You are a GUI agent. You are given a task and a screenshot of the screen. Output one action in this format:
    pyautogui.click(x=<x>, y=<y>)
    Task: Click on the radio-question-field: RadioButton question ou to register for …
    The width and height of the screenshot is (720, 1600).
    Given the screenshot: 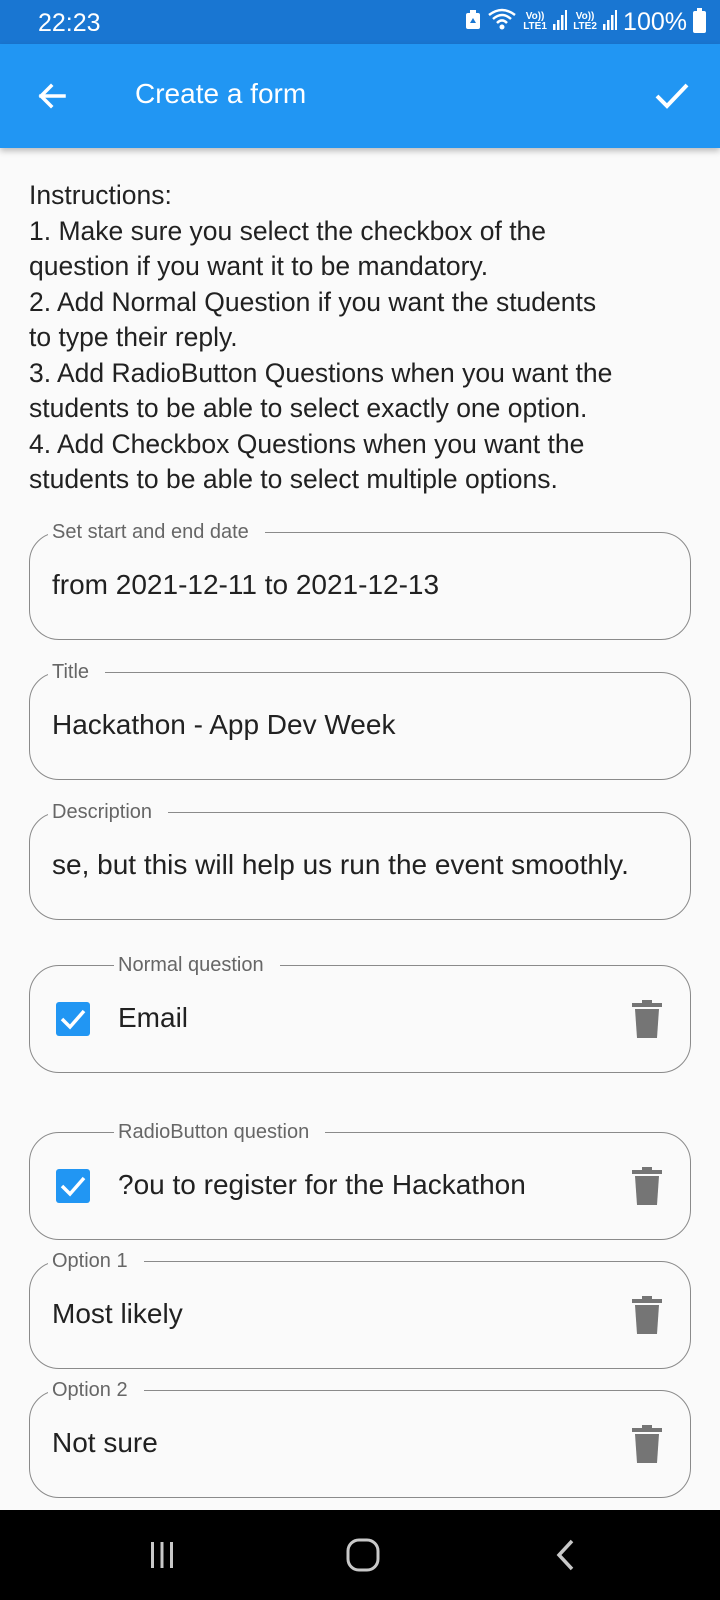 What is the action you would take?
    pyautogui.click(x=360, y=1180)
    